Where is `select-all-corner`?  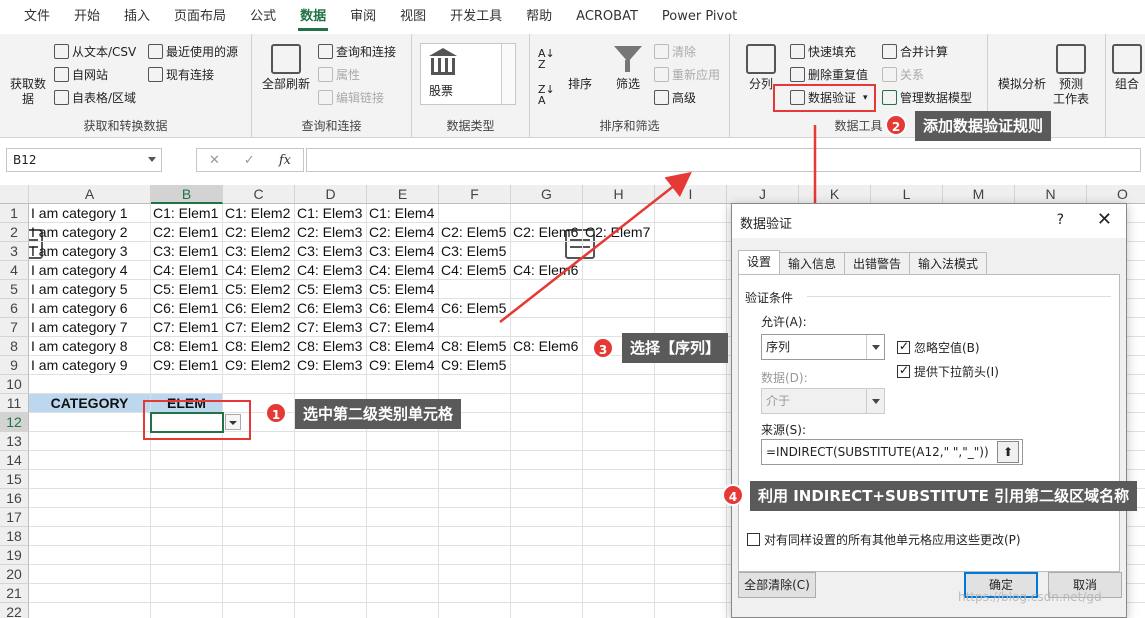
select-all-corner is located at coordinates (14, 194).